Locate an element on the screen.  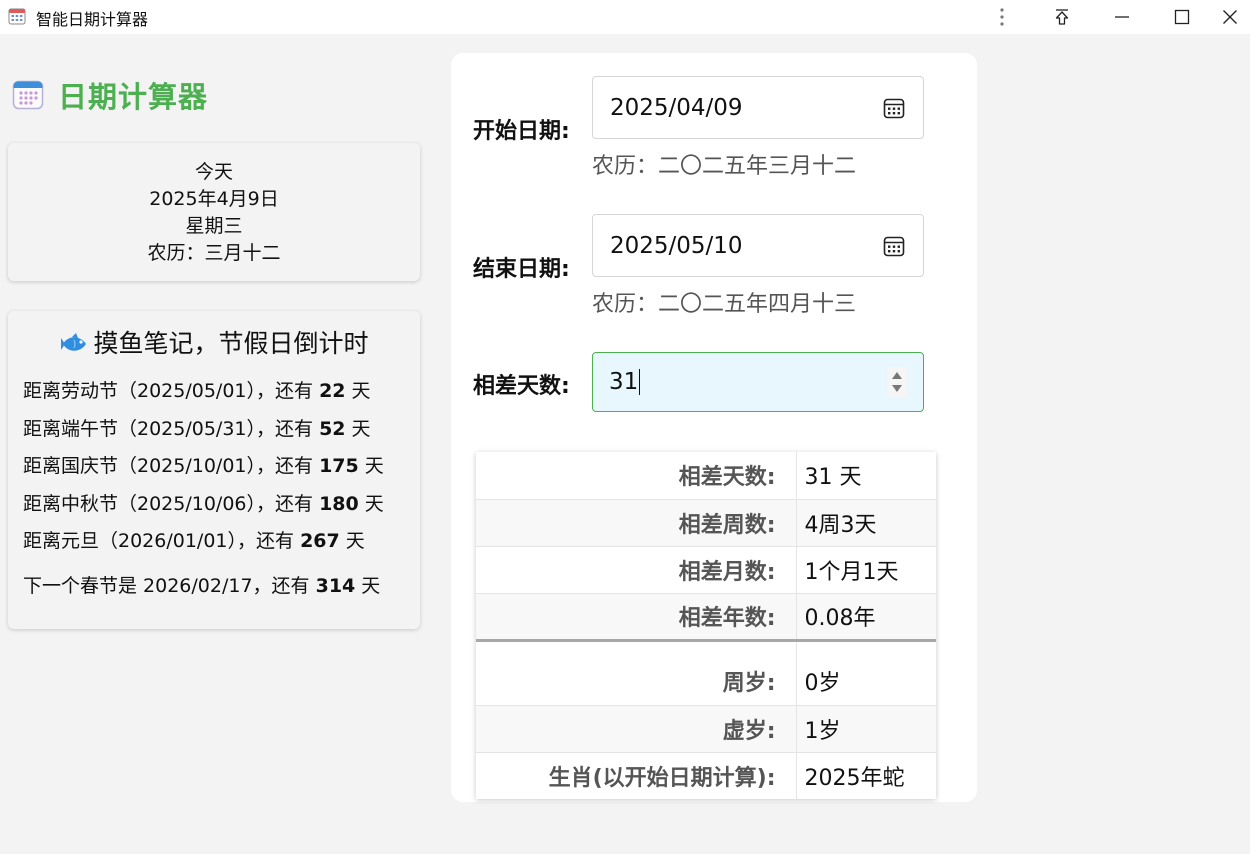
holiday-card-title: 摸鱼笔记，节假日倒计时 is located at coordinates (214, 344).